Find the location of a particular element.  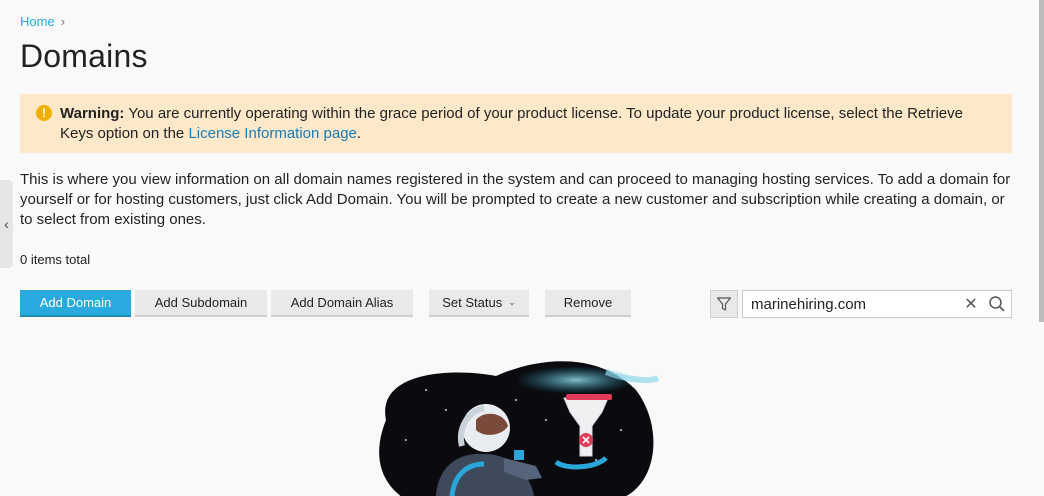

add-domain-button: Add Domain is located at coordinates (75, 303).